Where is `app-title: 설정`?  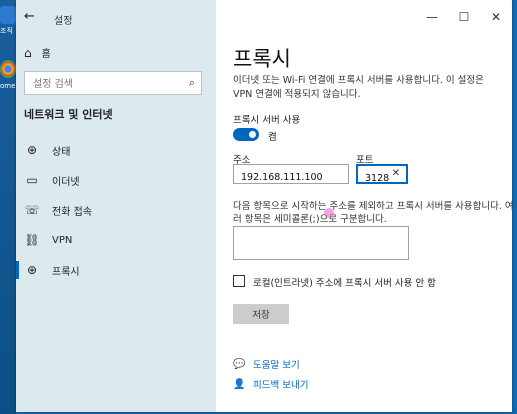 app-title: 설정 is located at coordinates (63, 21).